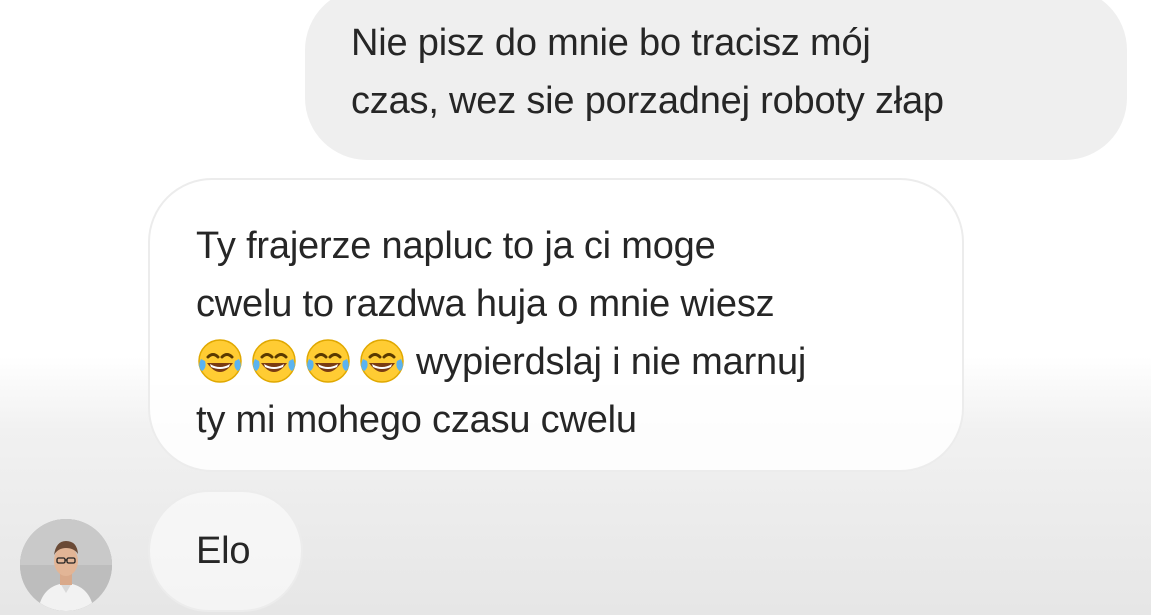  I want to click on message-text-line-with-emojis: wypierdslaj i nie marnuj, so click(559, 362).